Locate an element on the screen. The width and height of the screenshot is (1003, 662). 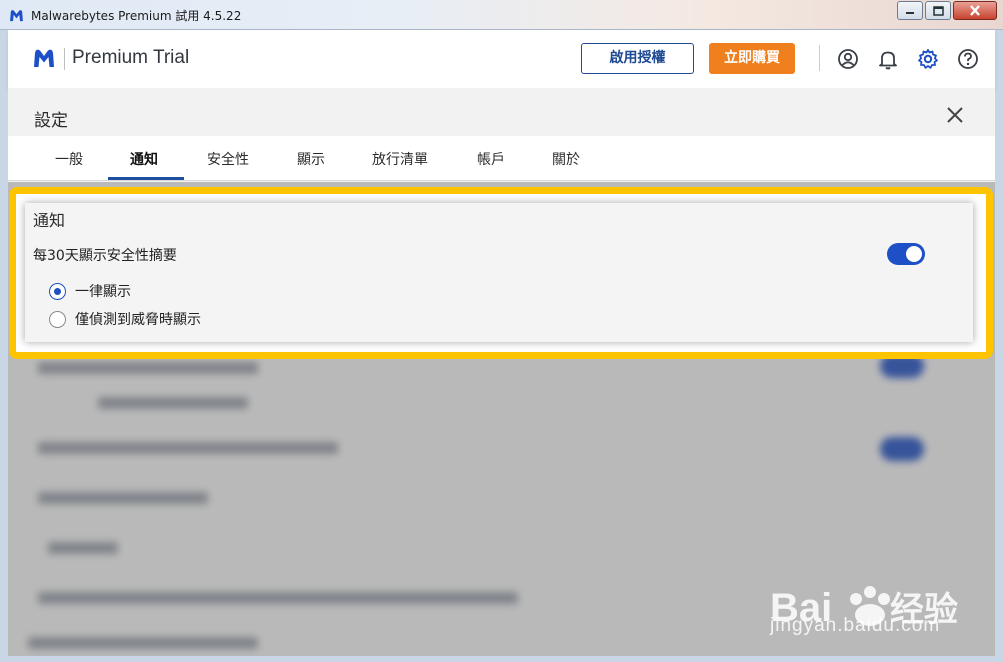
tab-about: 關於 is located at coordinates (566, 159).